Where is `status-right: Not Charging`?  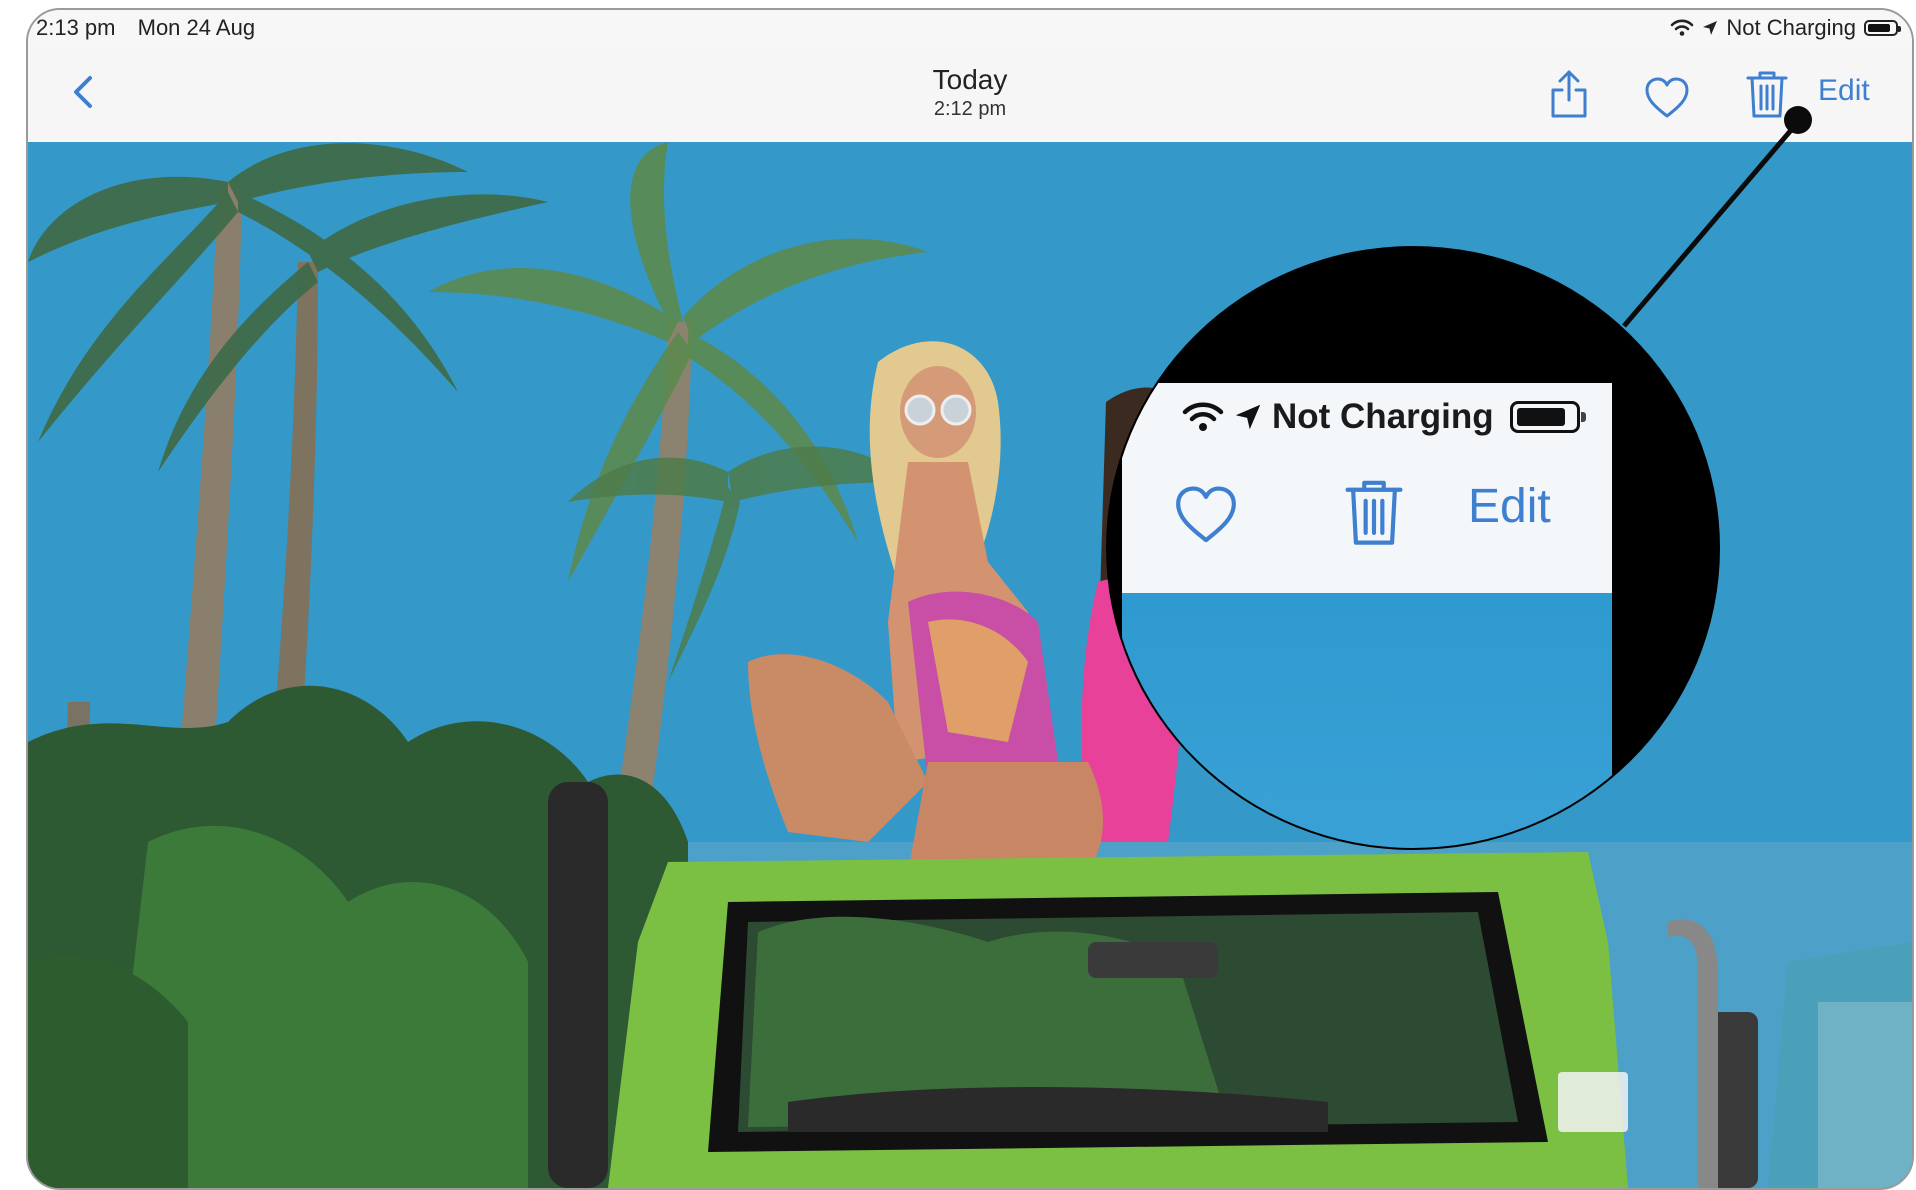
status-right: Not Charging is located at coordinates (1785, 28).